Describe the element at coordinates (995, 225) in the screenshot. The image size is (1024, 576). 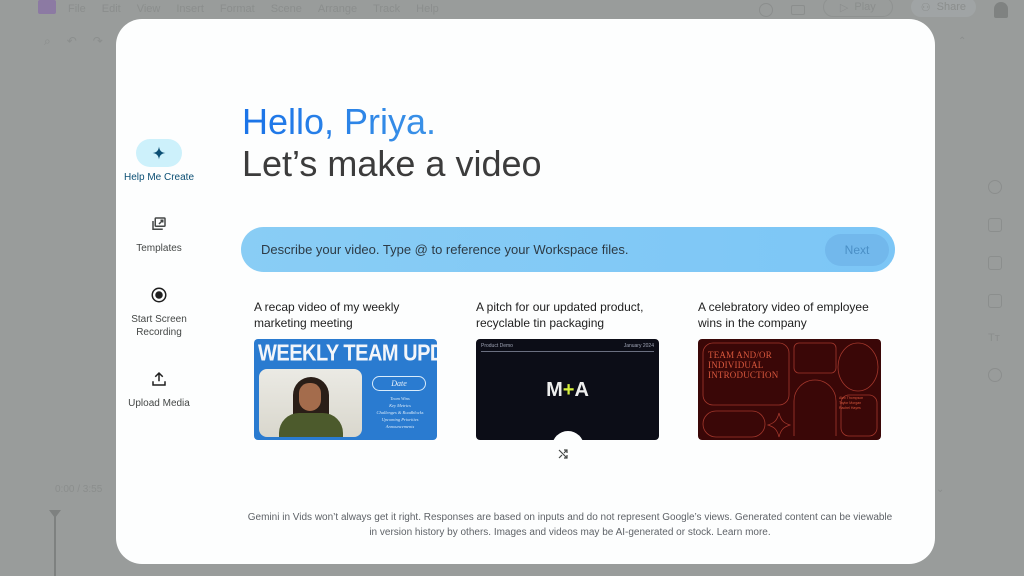
I see `templates-rail-icon` at that location.